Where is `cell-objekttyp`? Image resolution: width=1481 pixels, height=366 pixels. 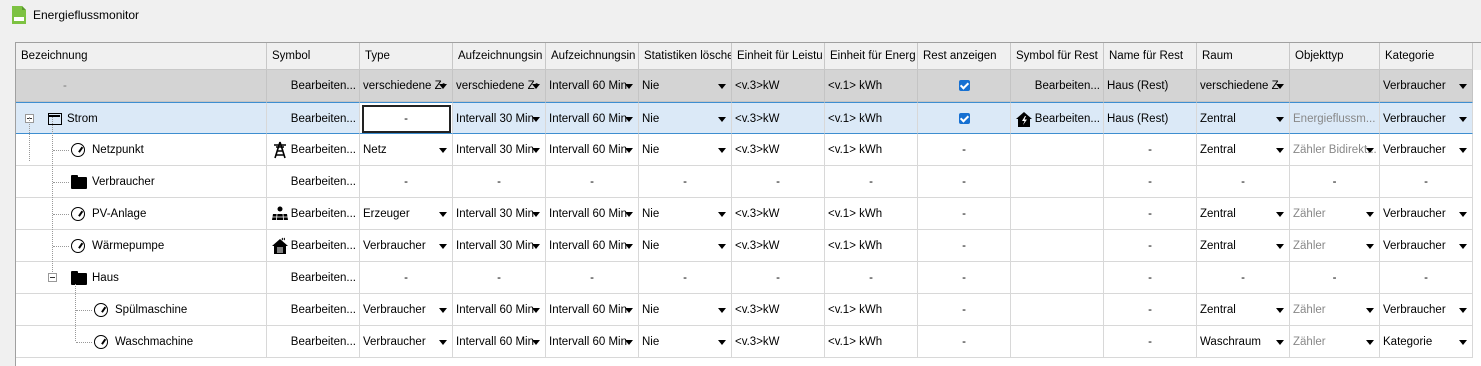 cell-objekttyp is located at coordinates (1335, 86).